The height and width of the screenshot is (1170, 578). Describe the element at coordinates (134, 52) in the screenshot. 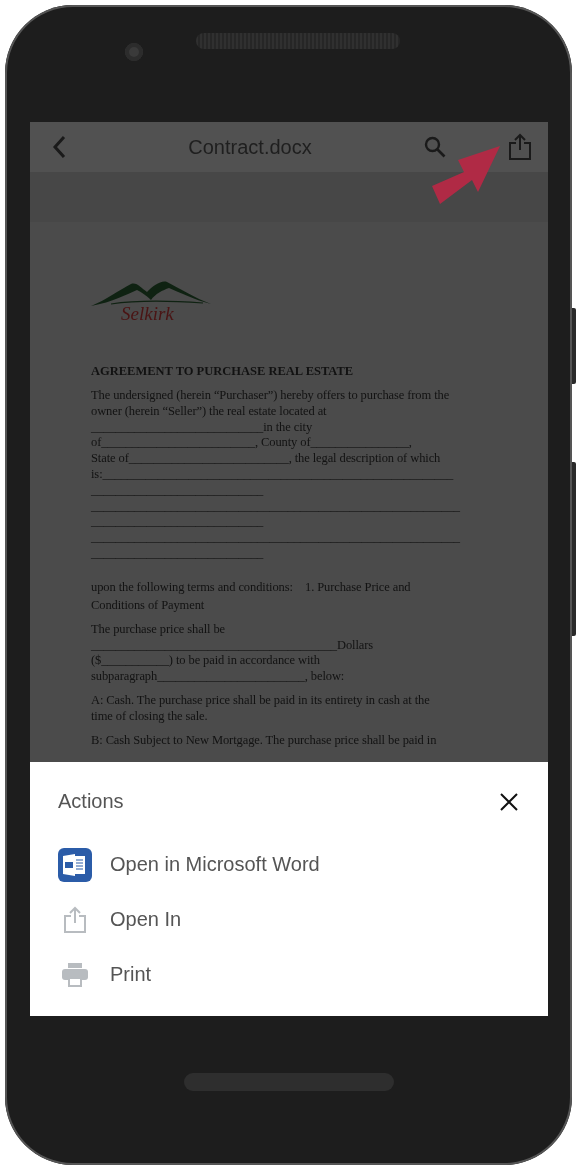

I see `camera-lens` at that location.